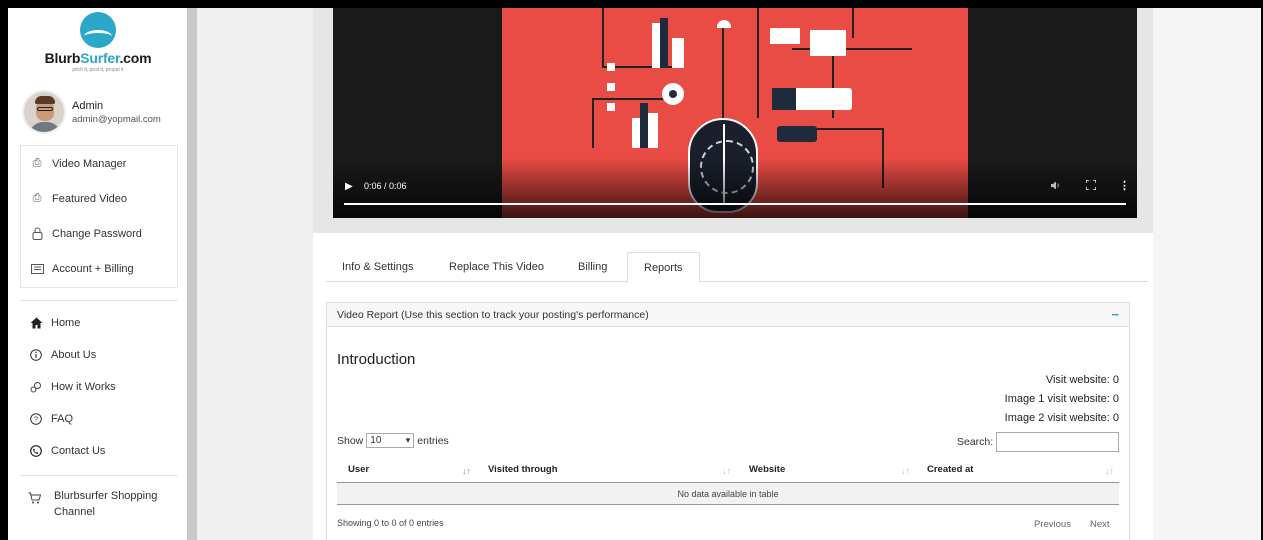 The image size is (1263, 540). Describe the element at coordinates (349, 186) in the screenshot. I see `play-icon: ▶` at that location.